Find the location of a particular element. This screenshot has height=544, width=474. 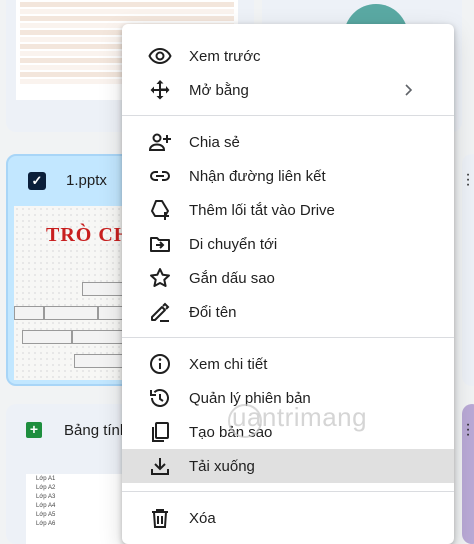

person-add-icon is located at coordinates (160, 142).